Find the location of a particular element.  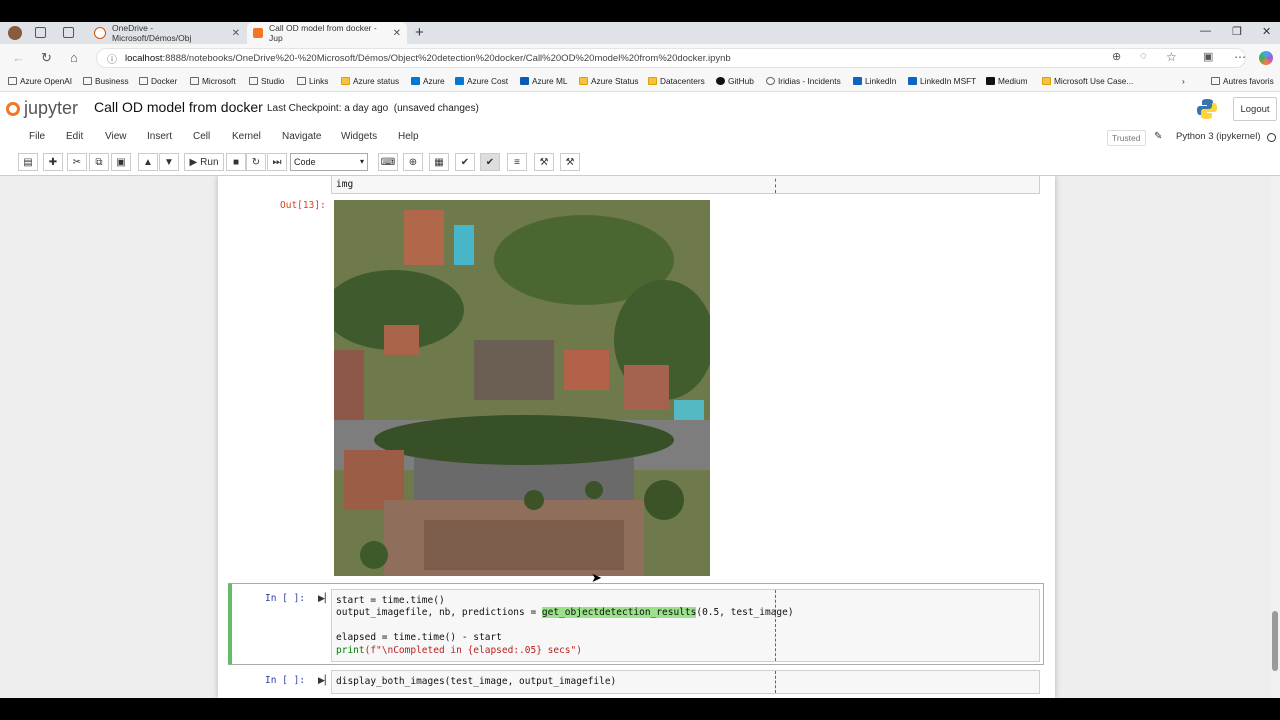

interrupt-icon: ■ is located at coordinates (236, 162).